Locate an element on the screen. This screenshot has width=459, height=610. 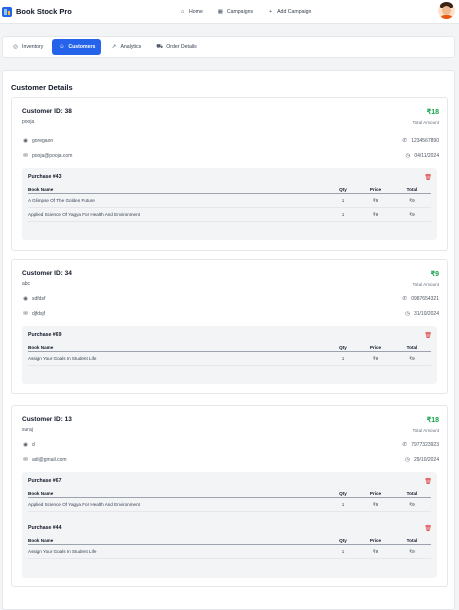
customer-id: Customer ID: 13 is located at coordinates (47, 419).